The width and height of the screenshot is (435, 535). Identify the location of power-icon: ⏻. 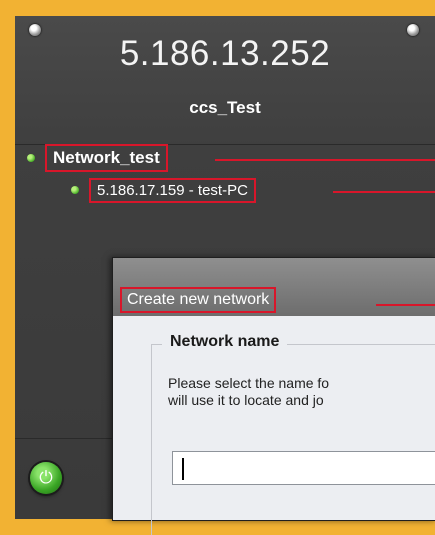
(46, 478).